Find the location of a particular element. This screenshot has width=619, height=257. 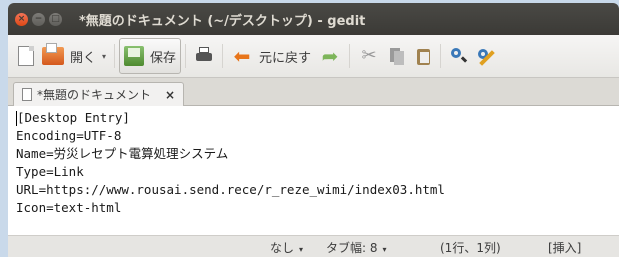

insert-mode-indicator: [挿入] is located at coordinates (565, 248).